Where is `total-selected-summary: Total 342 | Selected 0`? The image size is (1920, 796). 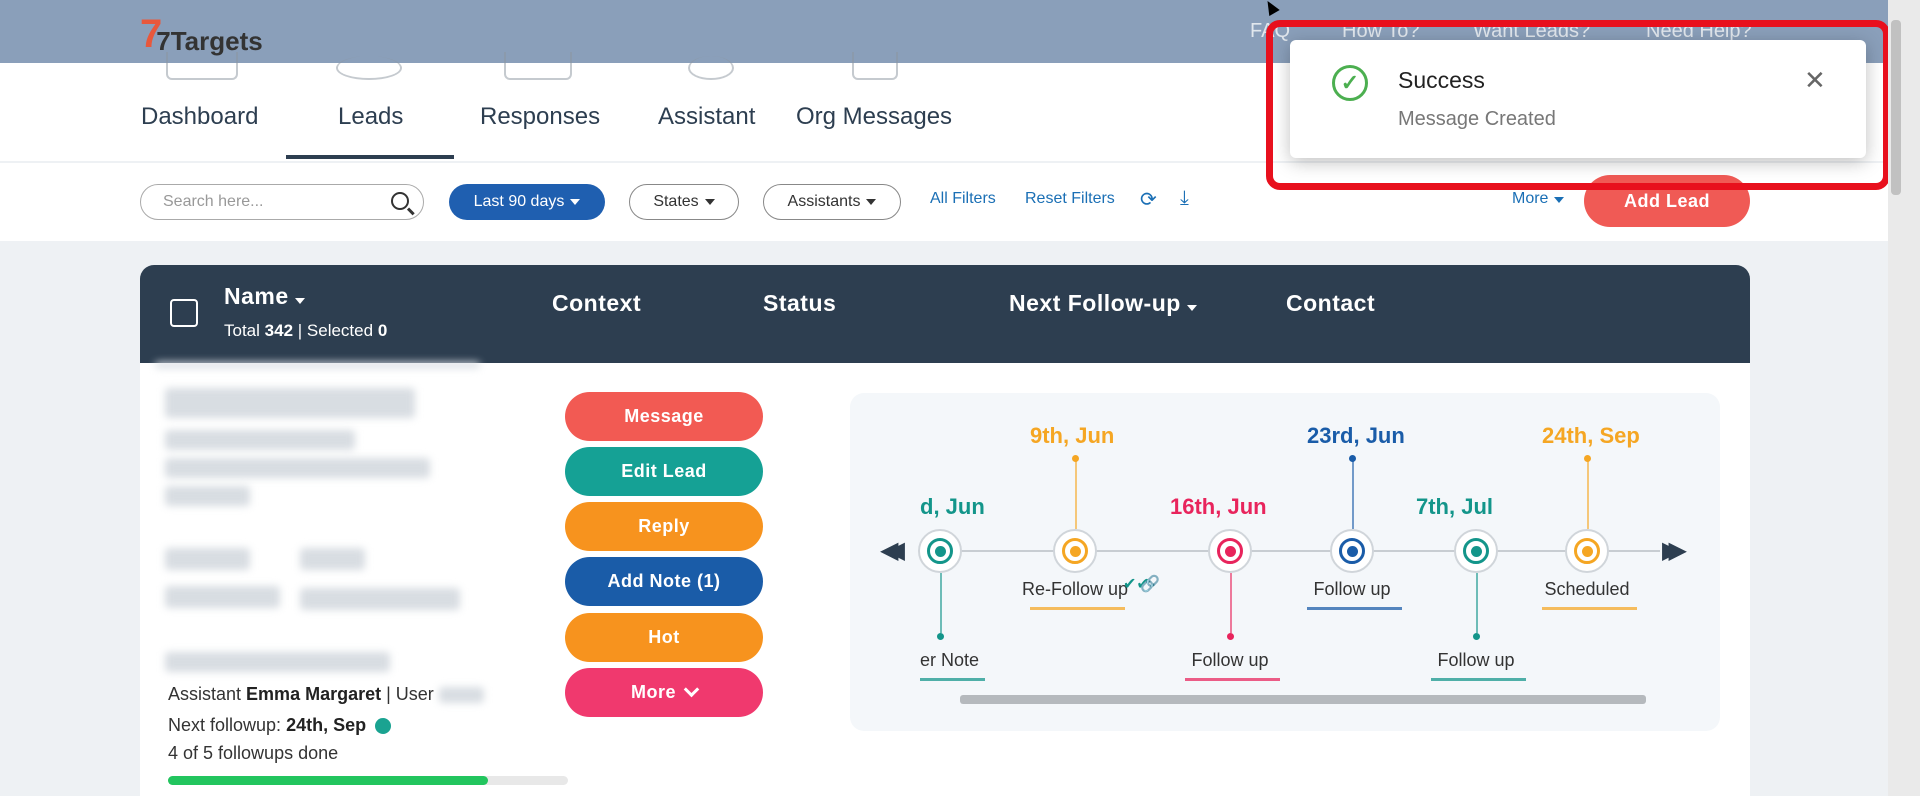 total-selected-summary: Total 342 | Selected 0 is located at coordinates (306, 330).